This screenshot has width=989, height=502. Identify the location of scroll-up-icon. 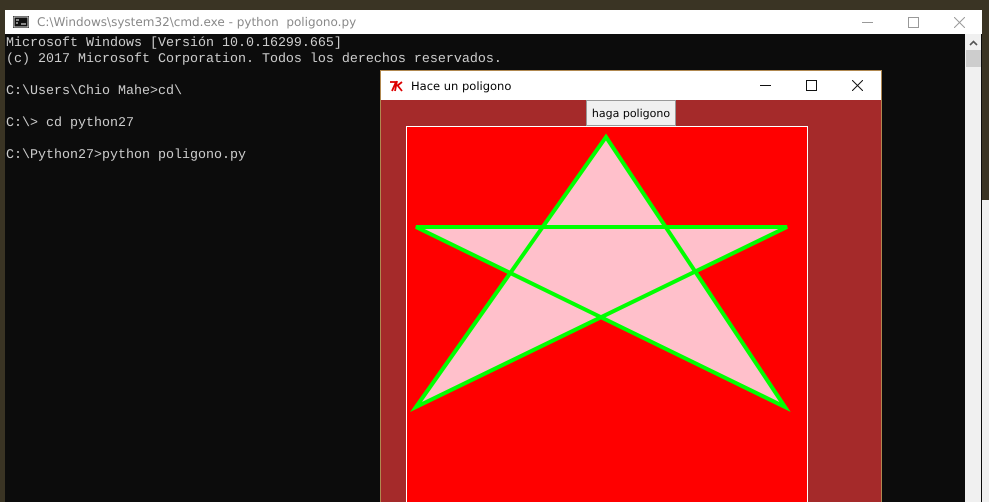
(973, 43).